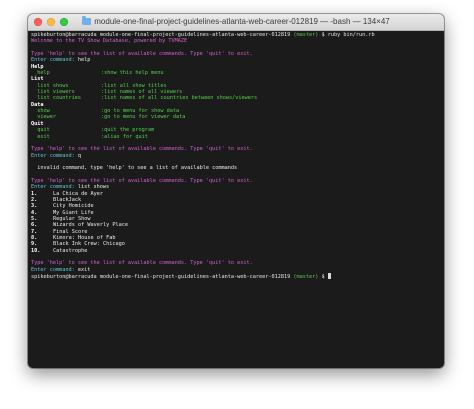  What do you see at coordinates (90, 225) in the screenshot?
I see `show-title: Wizards of Waverly Place` at bounding box center [90, 225].